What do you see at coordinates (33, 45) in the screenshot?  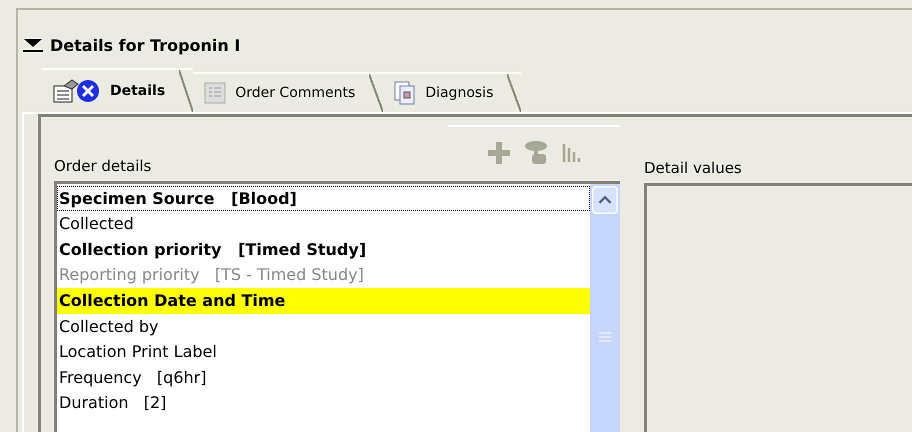 I see `collapse-icon` at bounding box center [33, 45].